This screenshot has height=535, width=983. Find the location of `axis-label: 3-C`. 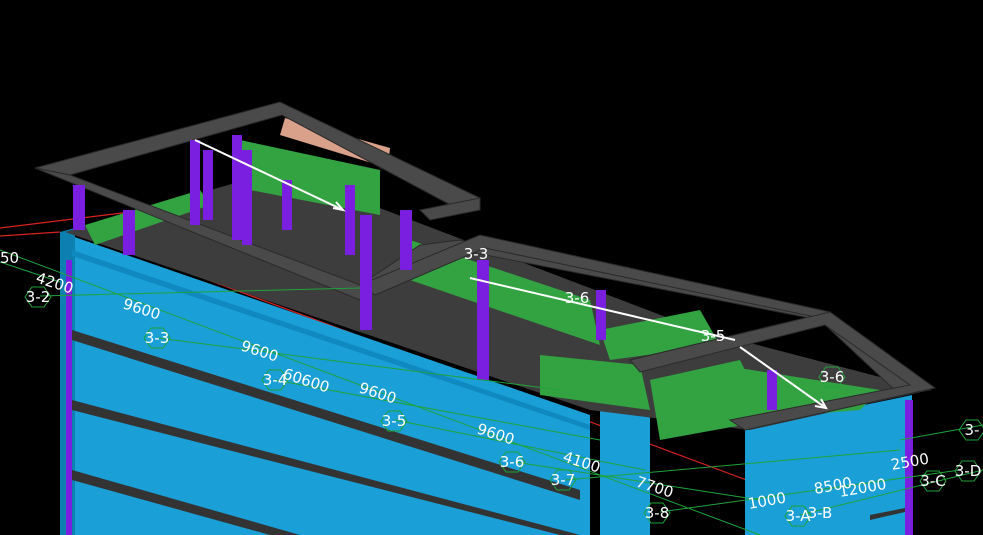

axis-label: 3-C is located at coordinates (932, 481).